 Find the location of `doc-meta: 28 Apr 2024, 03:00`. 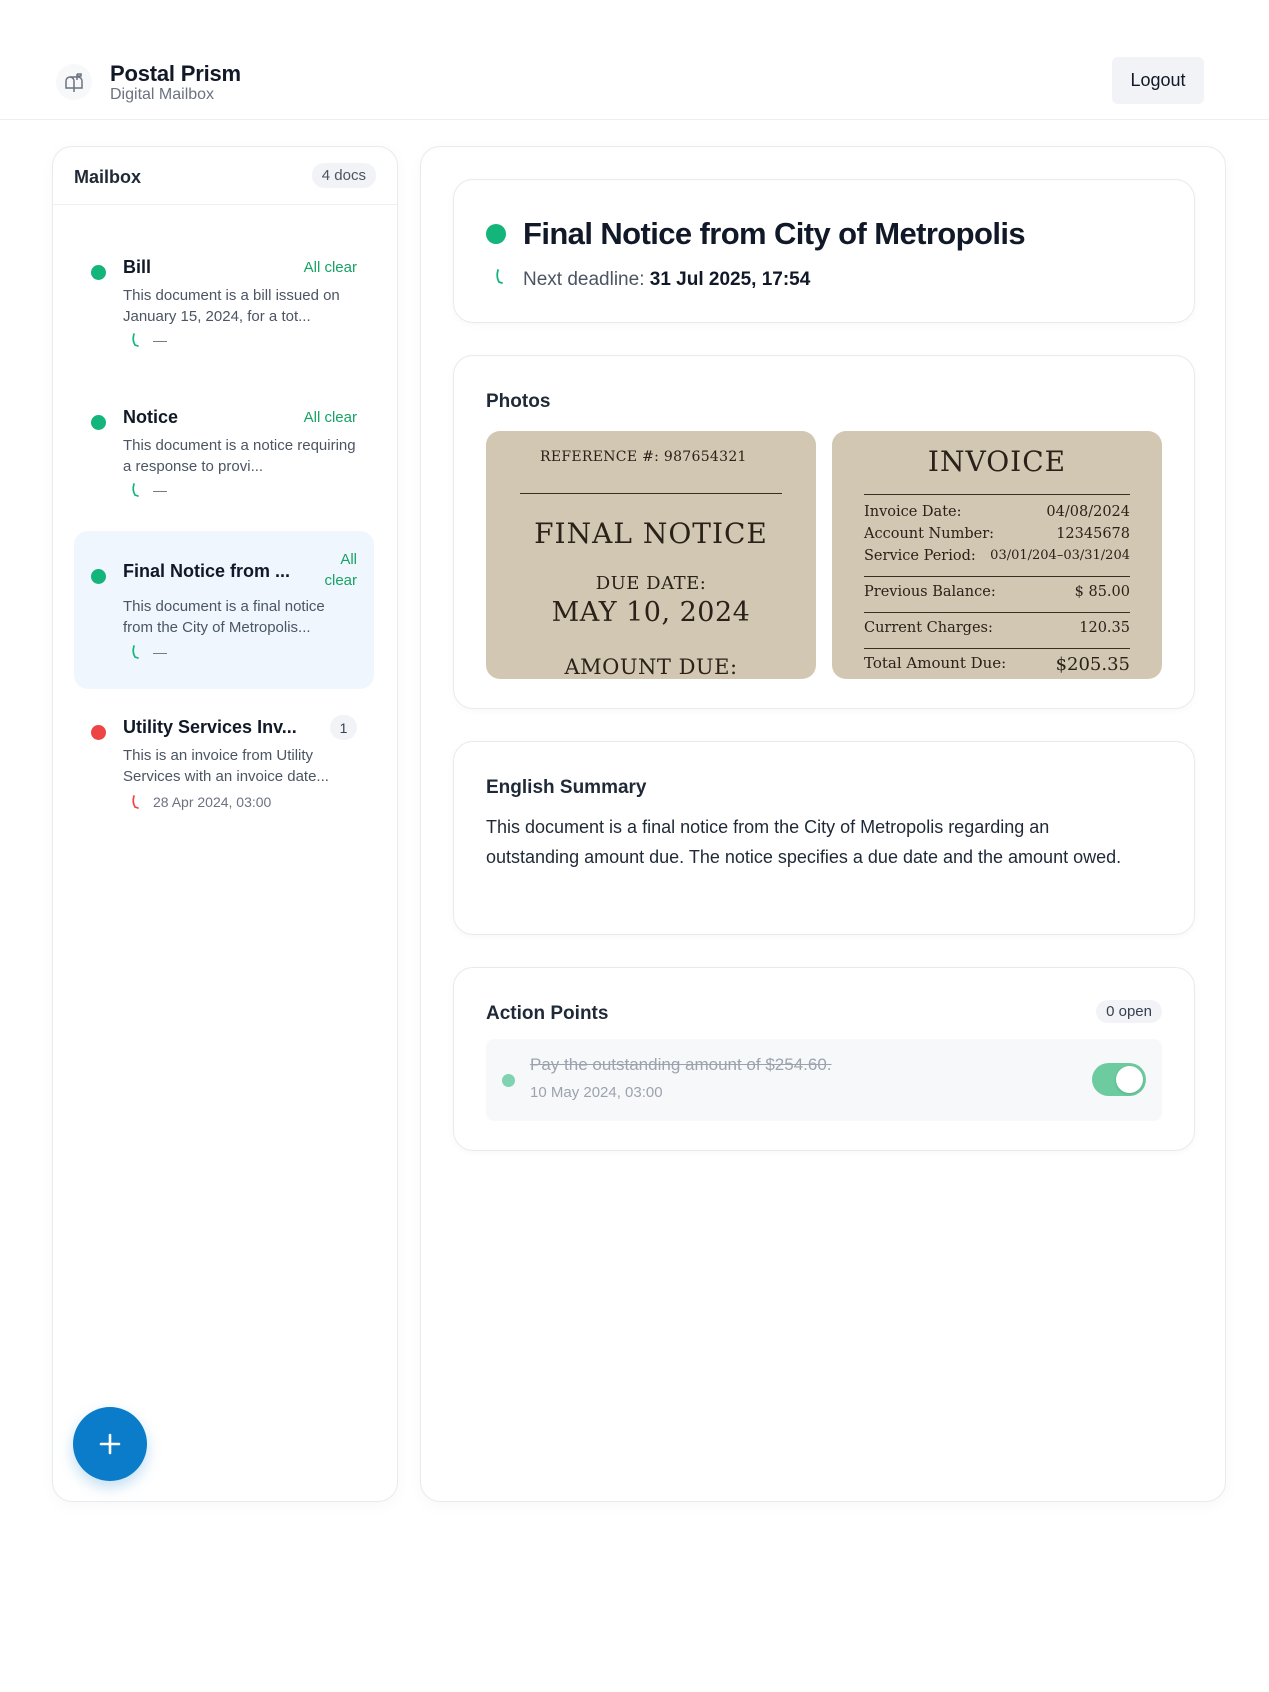

doc-meta: 28 Apr 2024, 03:00 is located at coordinates (201, 802).